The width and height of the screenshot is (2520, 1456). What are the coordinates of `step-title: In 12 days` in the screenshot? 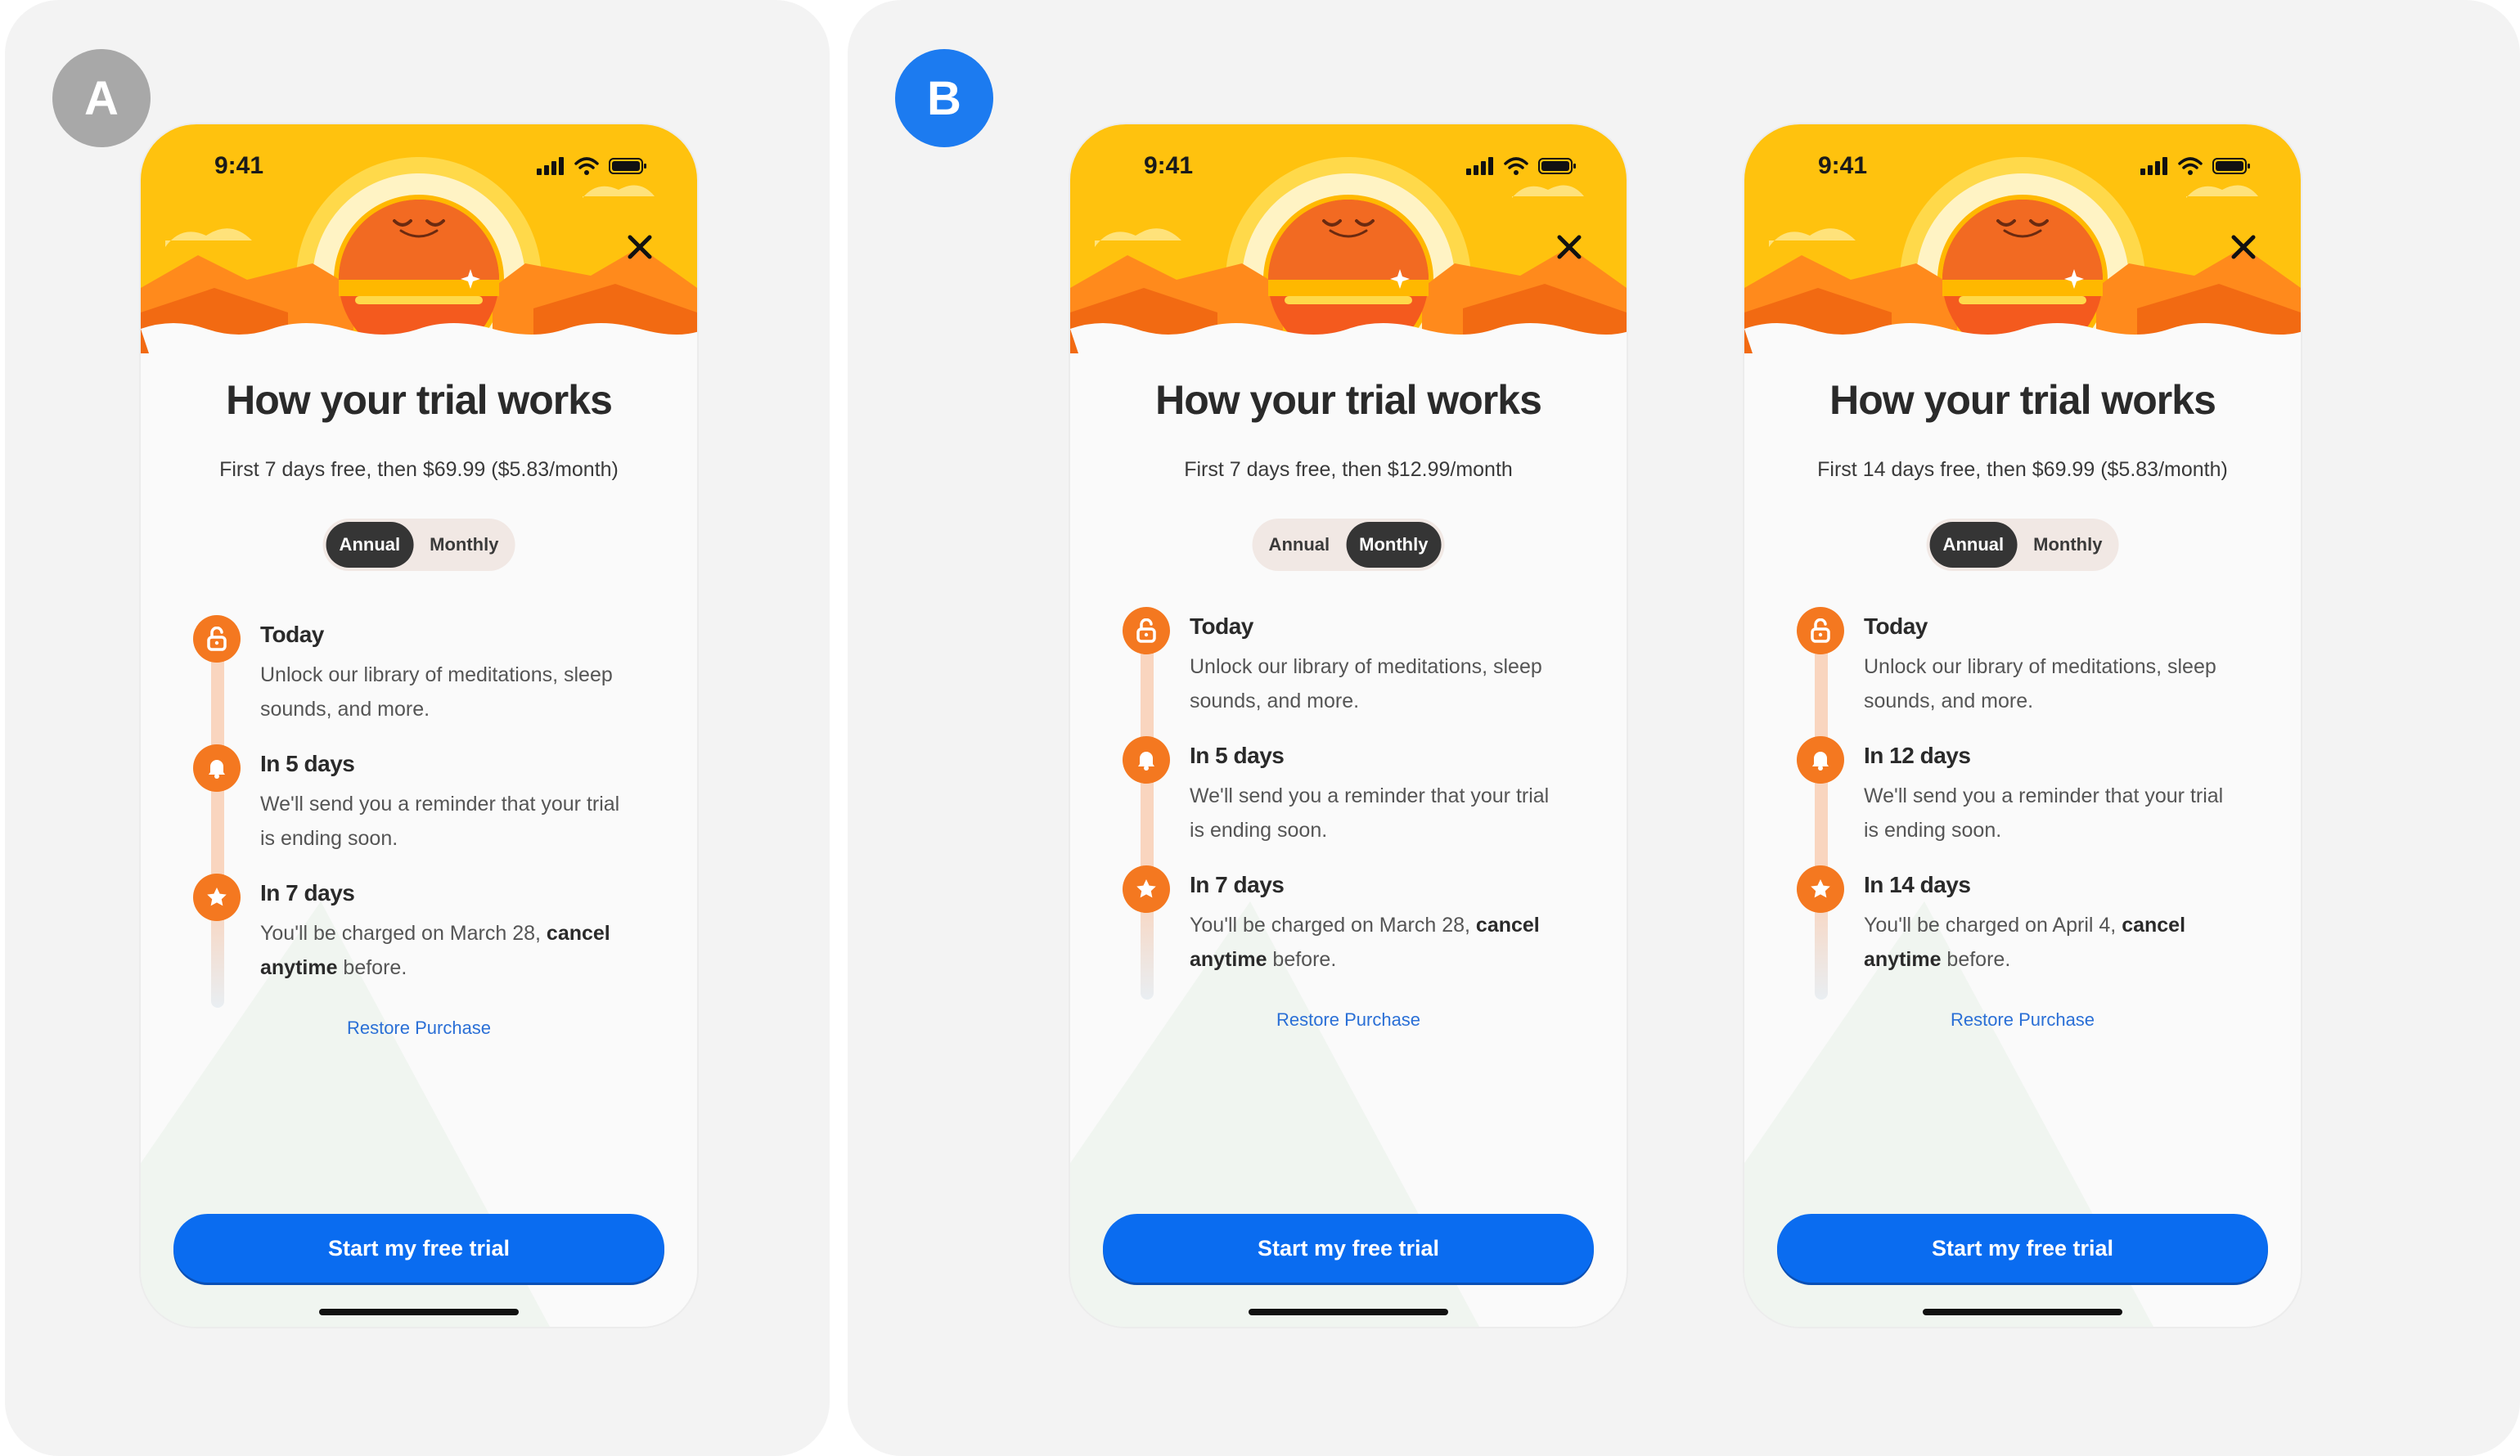 It's located at (1918, 756).